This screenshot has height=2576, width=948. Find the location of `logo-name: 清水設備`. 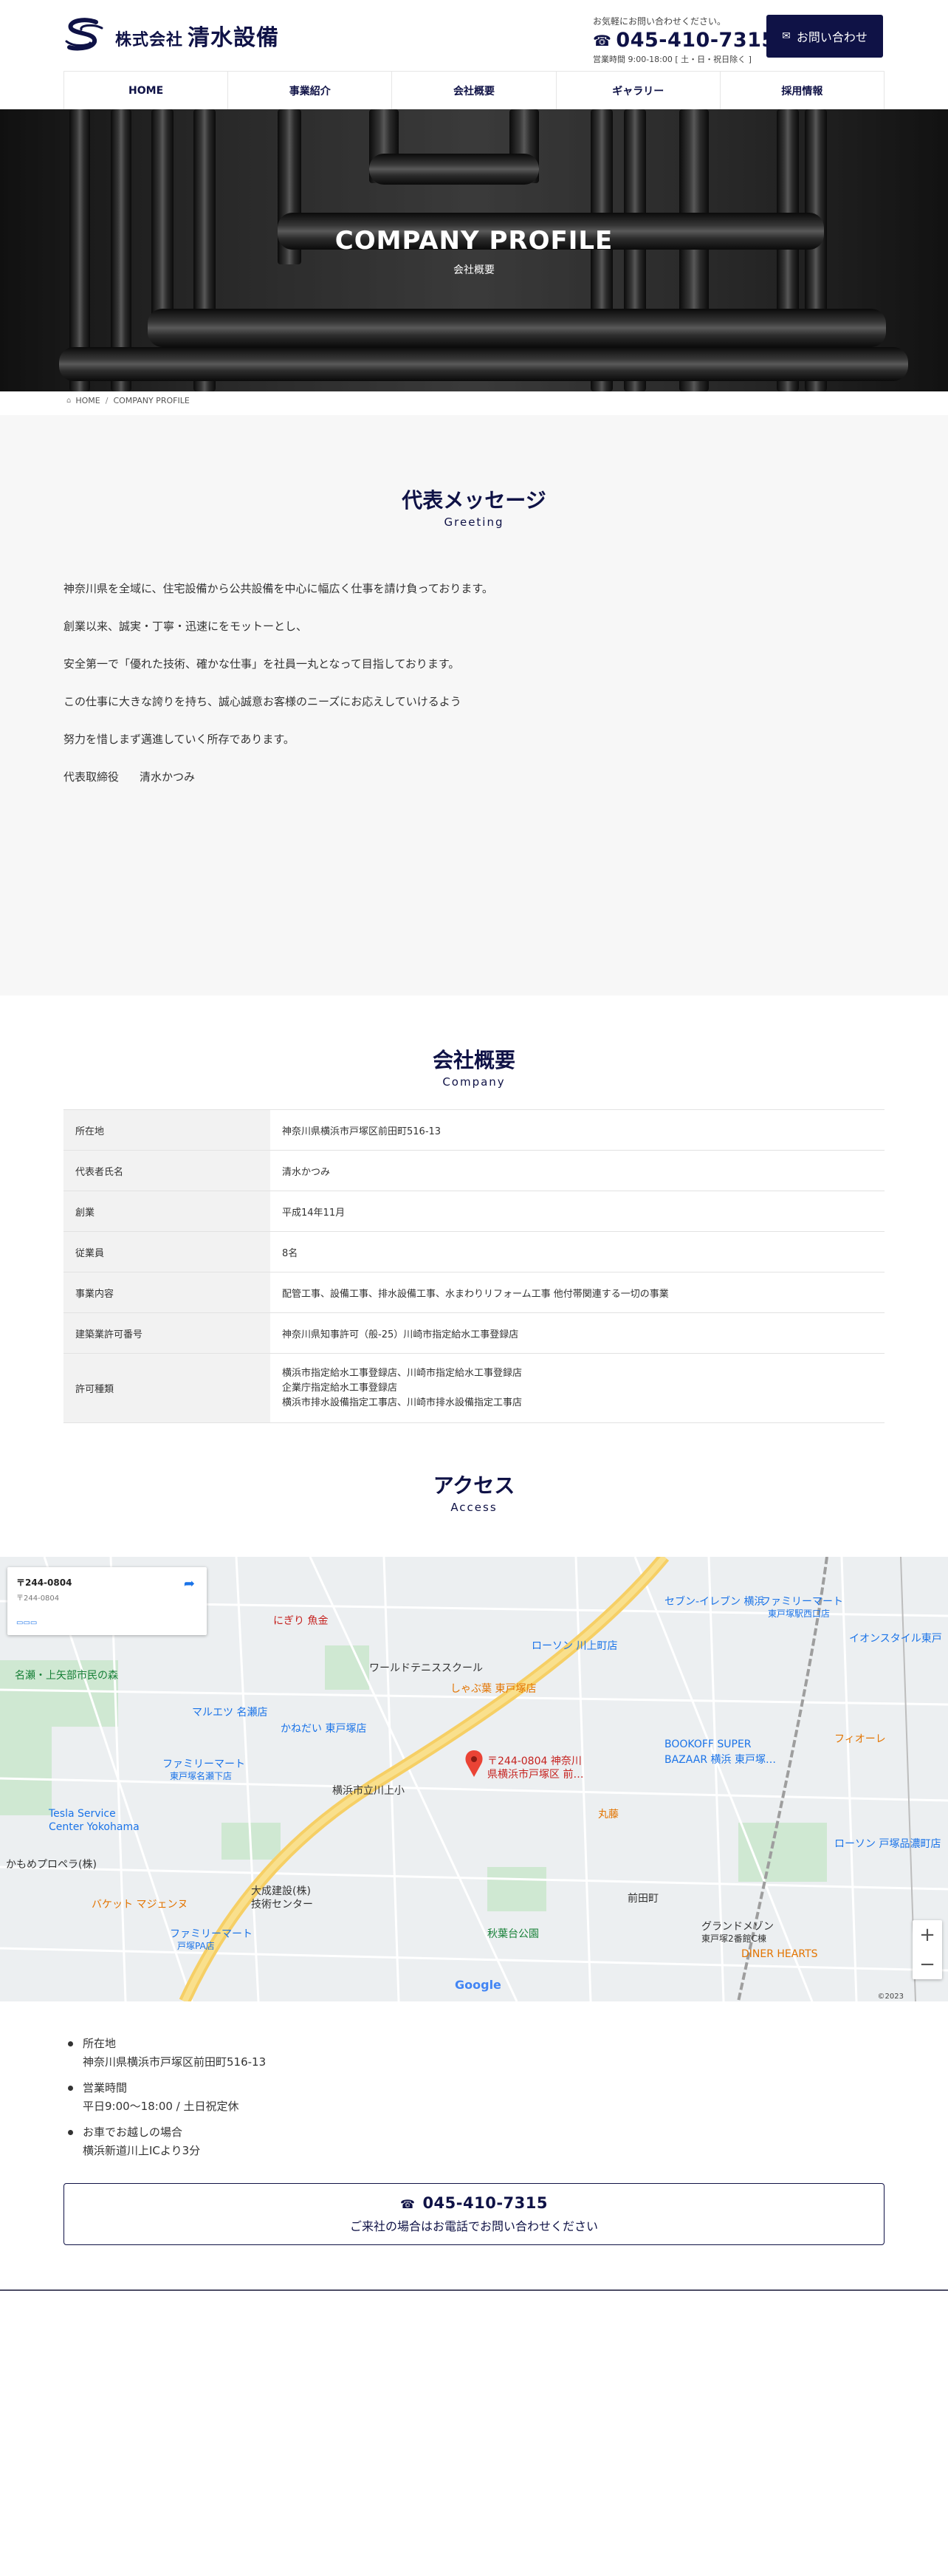

logo-name: 清水設備 is located at coordinates (234, 38).